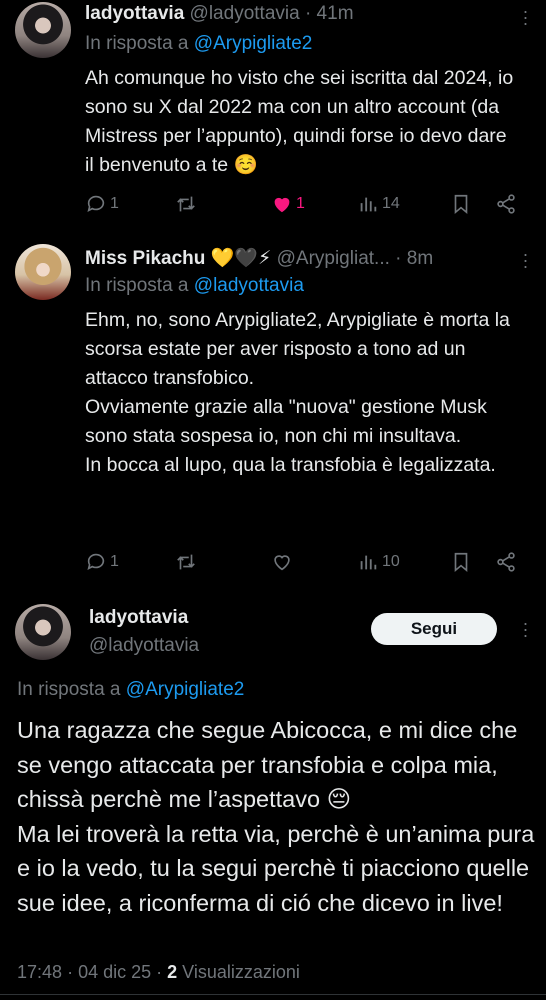 This screenshot has height=1000, width=546. Describe the element at coordinates (391, 561) in the screenshot. I see `views-count: 10` at that location.